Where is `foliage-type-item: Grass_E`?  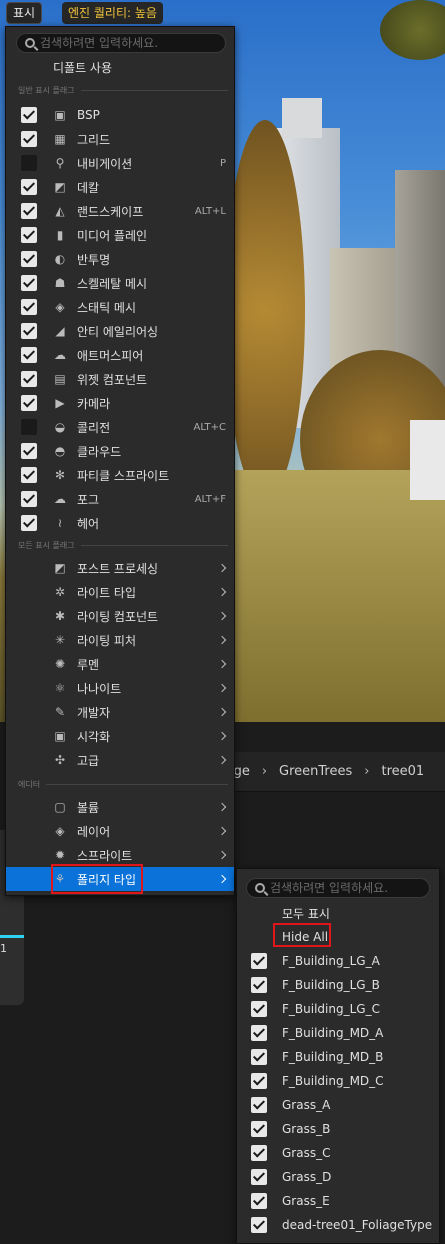
foliage-type-item: Grass_E is located at coordinates (338, 1201).